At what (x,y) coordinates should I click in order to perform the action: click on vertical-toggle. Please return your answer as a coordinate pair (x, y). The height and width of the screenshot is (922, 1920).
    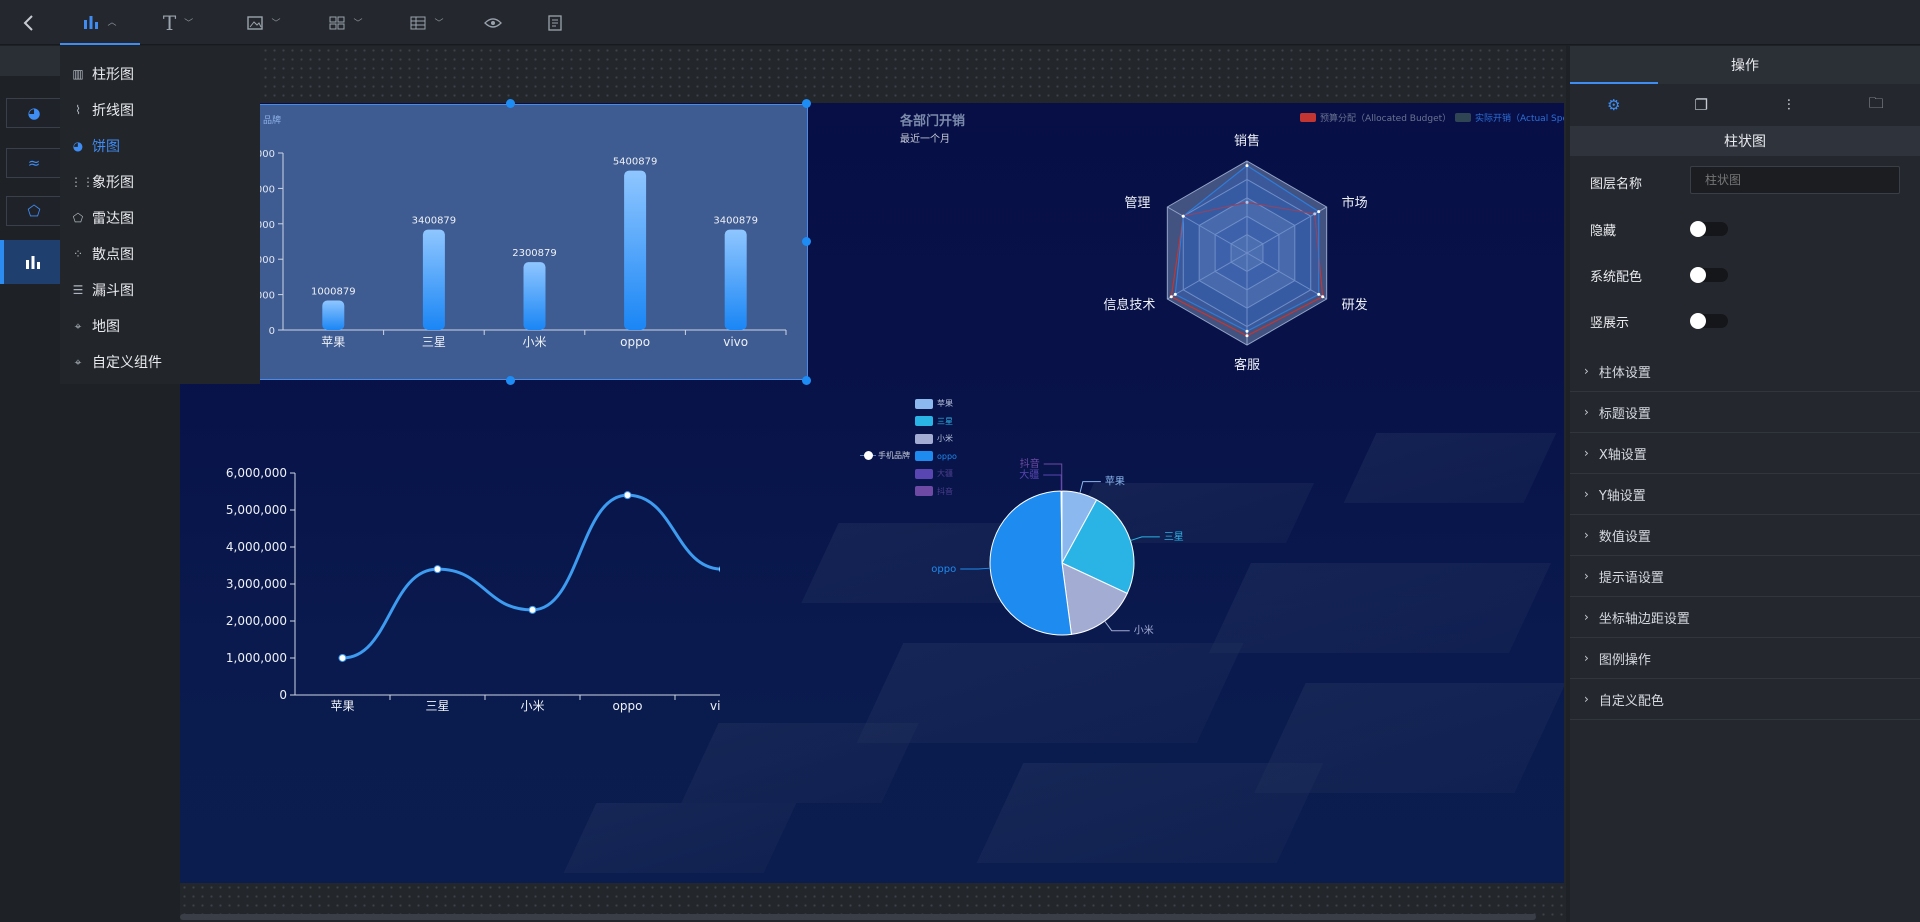
    Looking at the image, I should click on (1709, 321).